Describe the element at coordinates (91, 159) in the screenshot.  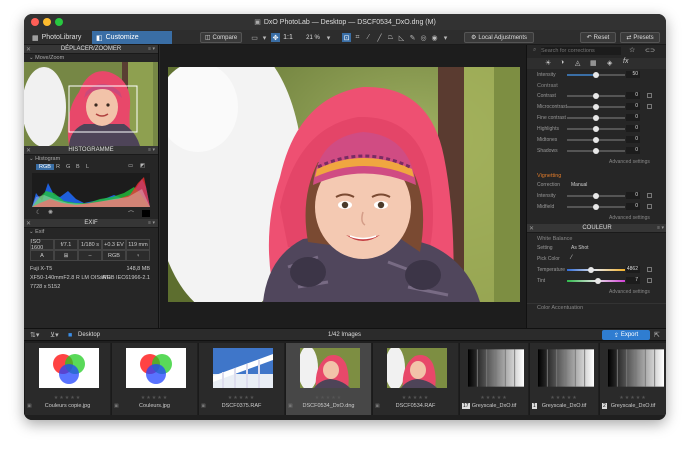
I see `histogram-subtitle: ⌄ Histogram` at that location.